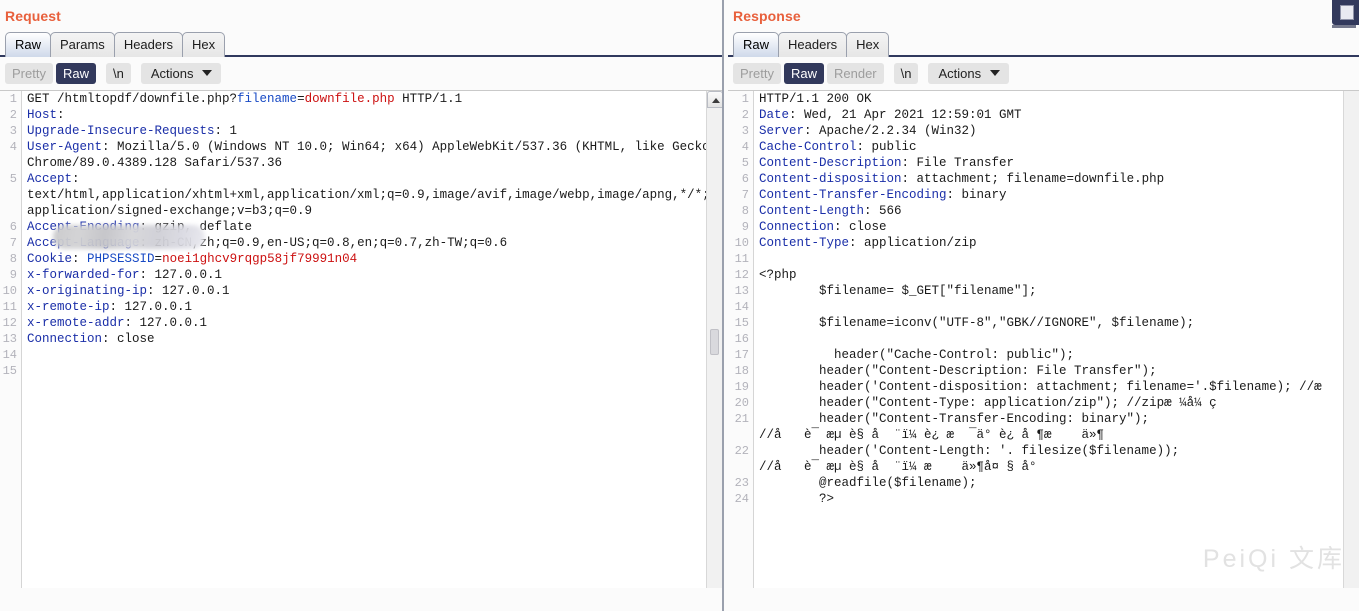 This screenshot has width=1359, height=611. What do you see at coordinates (65, 147) in the screenshot?
I see `code-token: User-Agent` at bounding box center [65, 147].